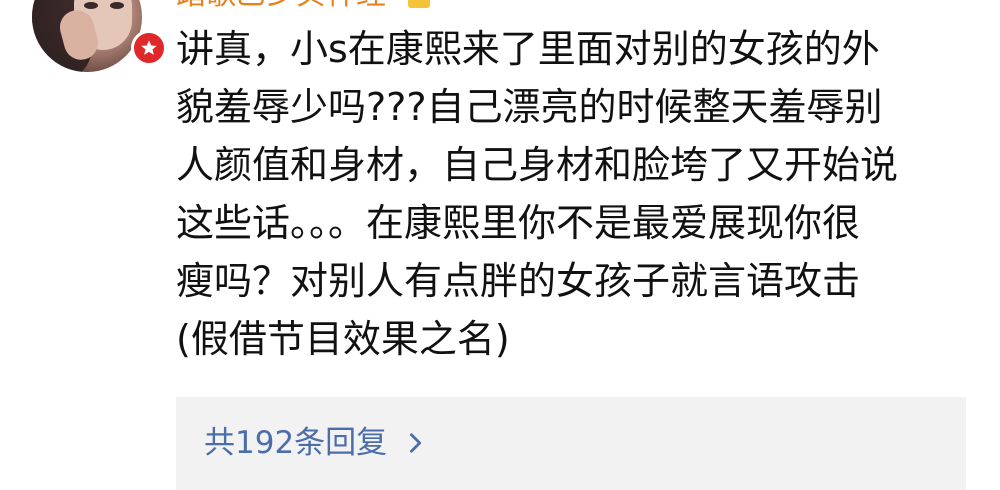  I want to click on author-name: 踏歌乙乡贝神经, so click(336, 6).